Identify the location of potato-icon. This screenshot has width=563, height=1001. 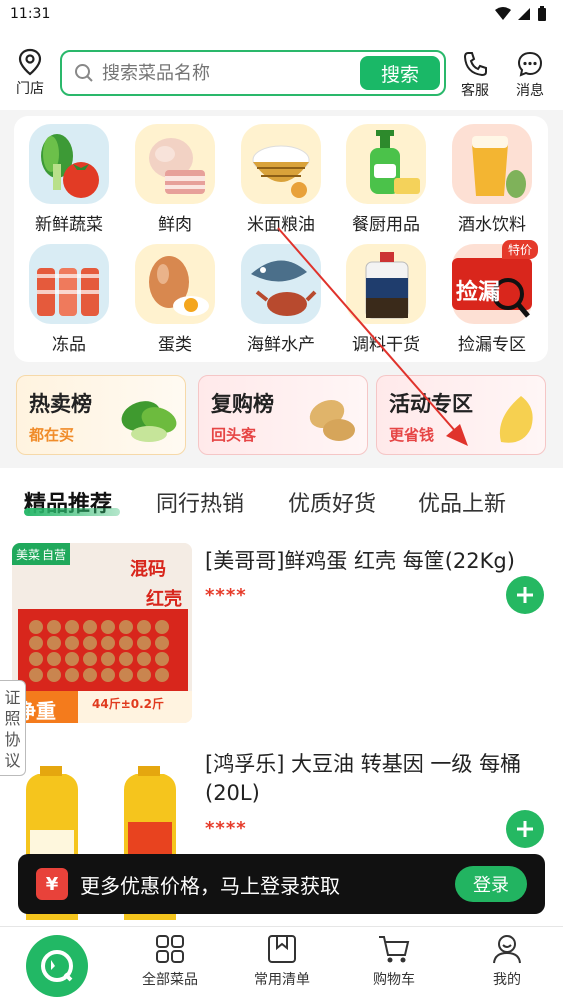
(332, 420).